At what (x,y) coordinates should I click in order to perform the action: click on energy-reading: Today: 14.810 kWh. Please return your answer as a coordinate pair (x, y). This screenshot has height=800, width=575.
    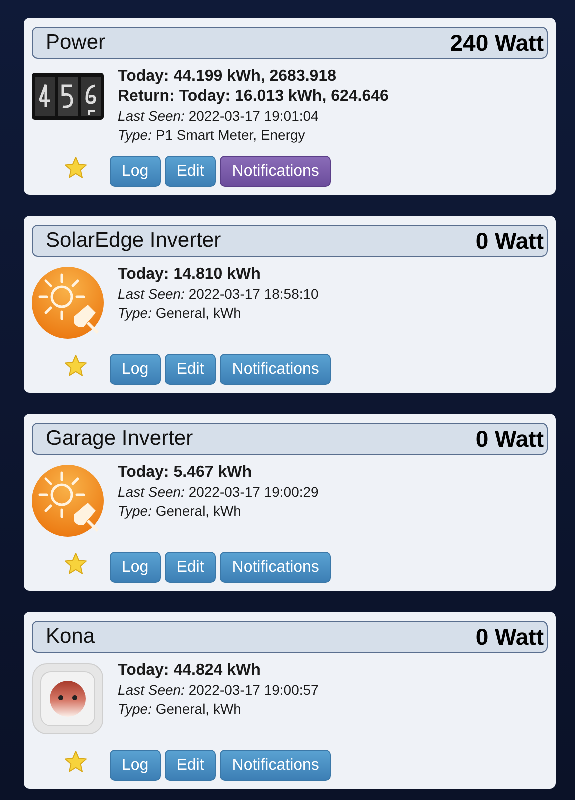
    Looking at the image, I should click on (190, 275).